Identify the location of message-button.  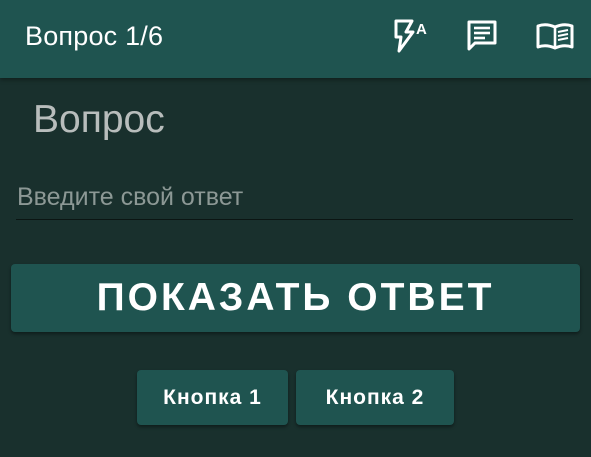
(482, 36).